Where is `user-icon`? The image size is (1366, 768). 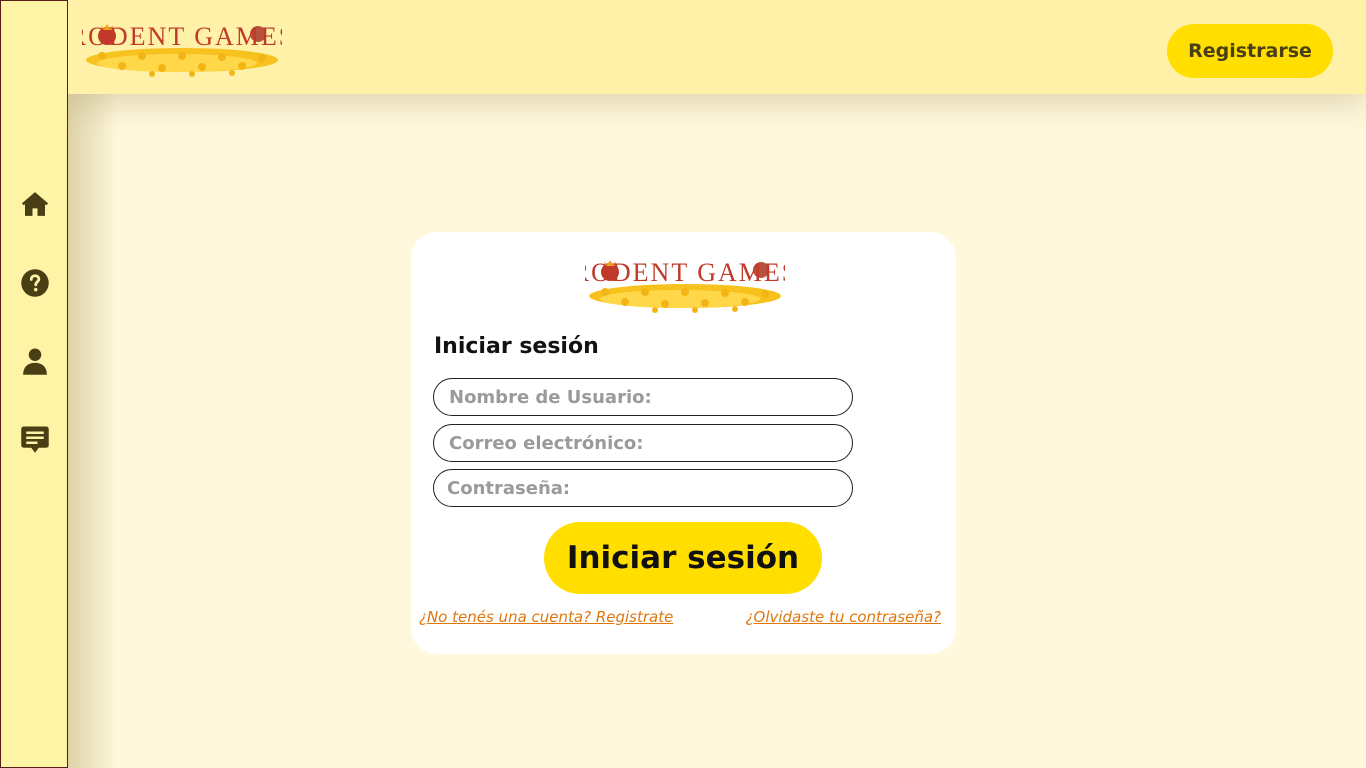
user-icon is located at coordinates (35, 361).